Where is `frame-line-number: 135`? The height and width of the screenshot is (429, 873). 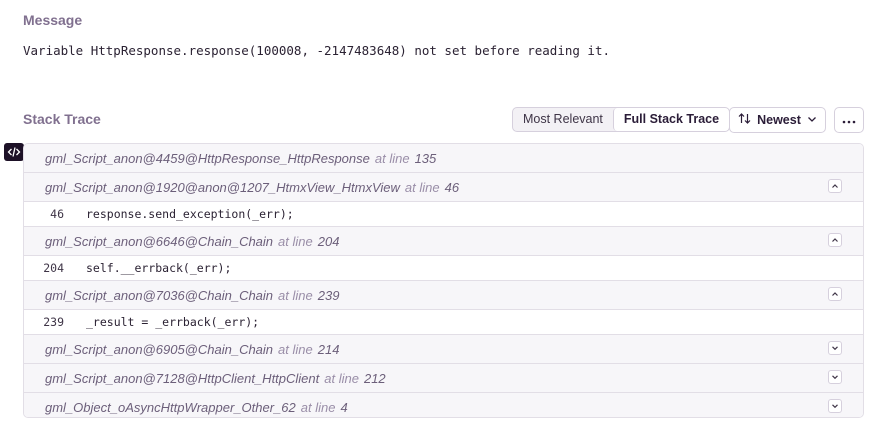 frame-line-number: 135 is located at coordinates (425, 158).